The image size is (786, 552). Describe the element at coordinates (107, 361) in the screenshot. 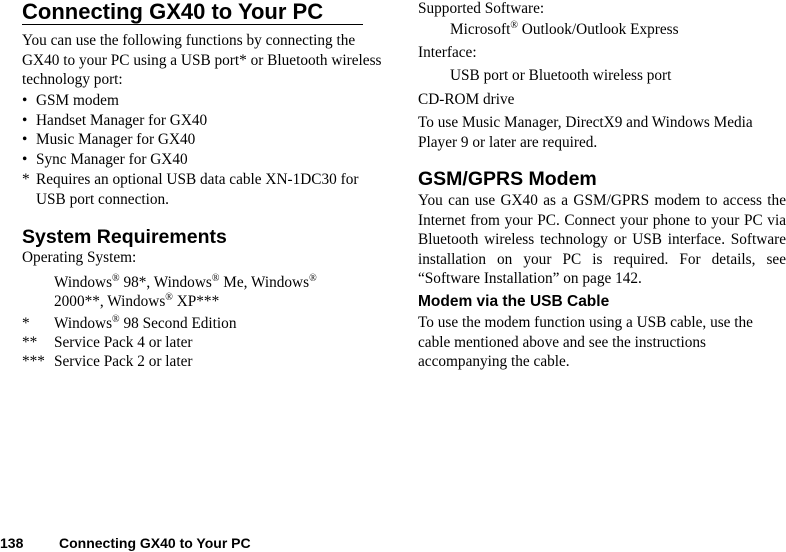

I see `footnote-item: *** Service Pack 2 or later` at that location.